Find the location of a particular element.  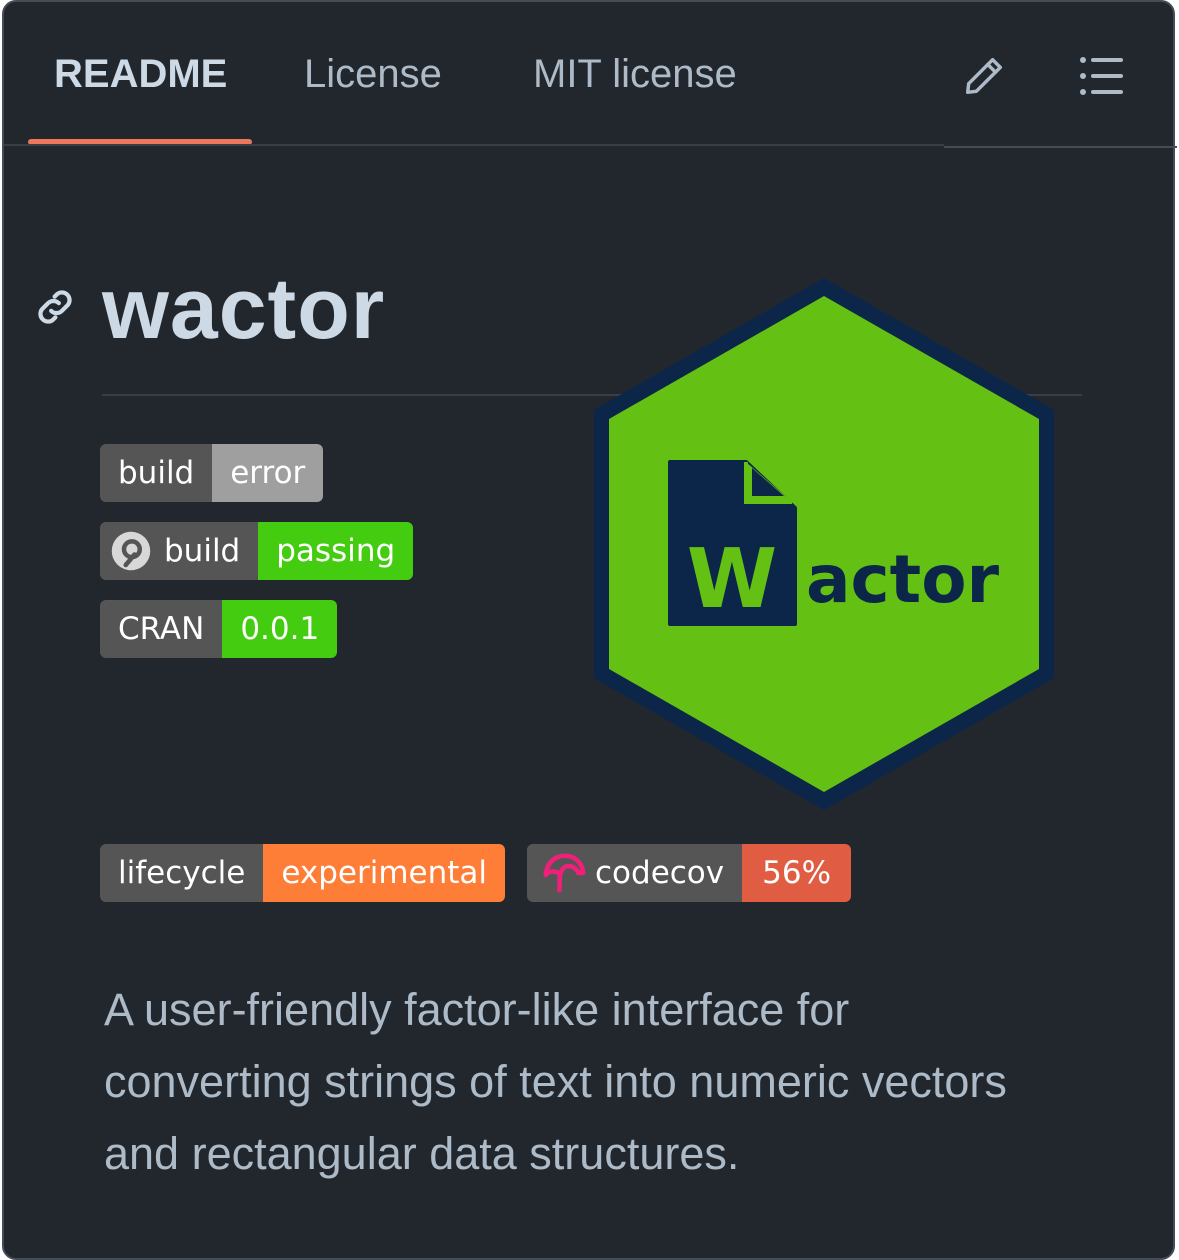

link-icon is located at coordinates (55, 307).